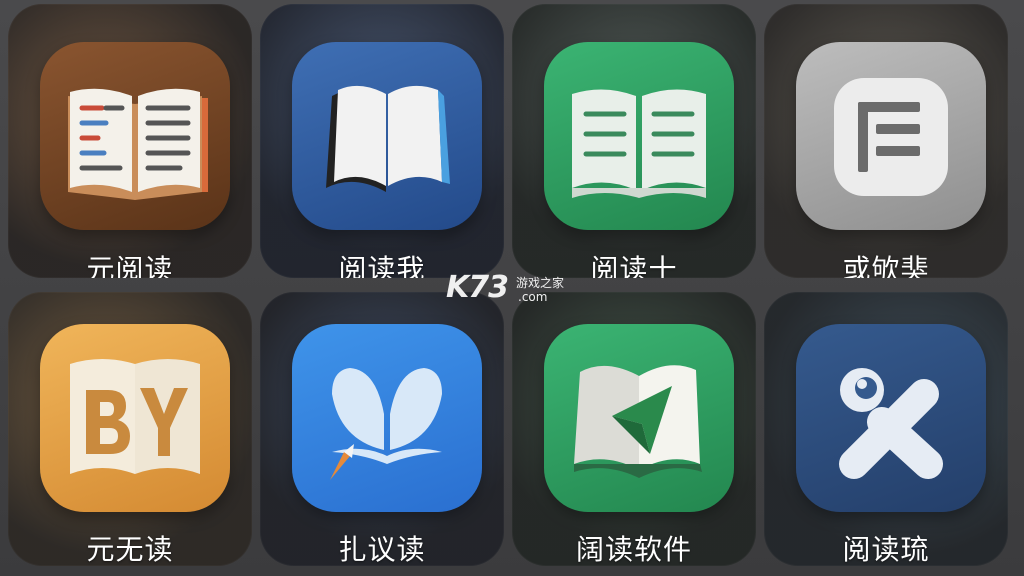 Image resolution: width=1024 pixels, height=576 pixels. What do you see at coordinates (633, 549) in the screenshot?
I see `app-label: 阔读软件` at bounding box center [633, 549].